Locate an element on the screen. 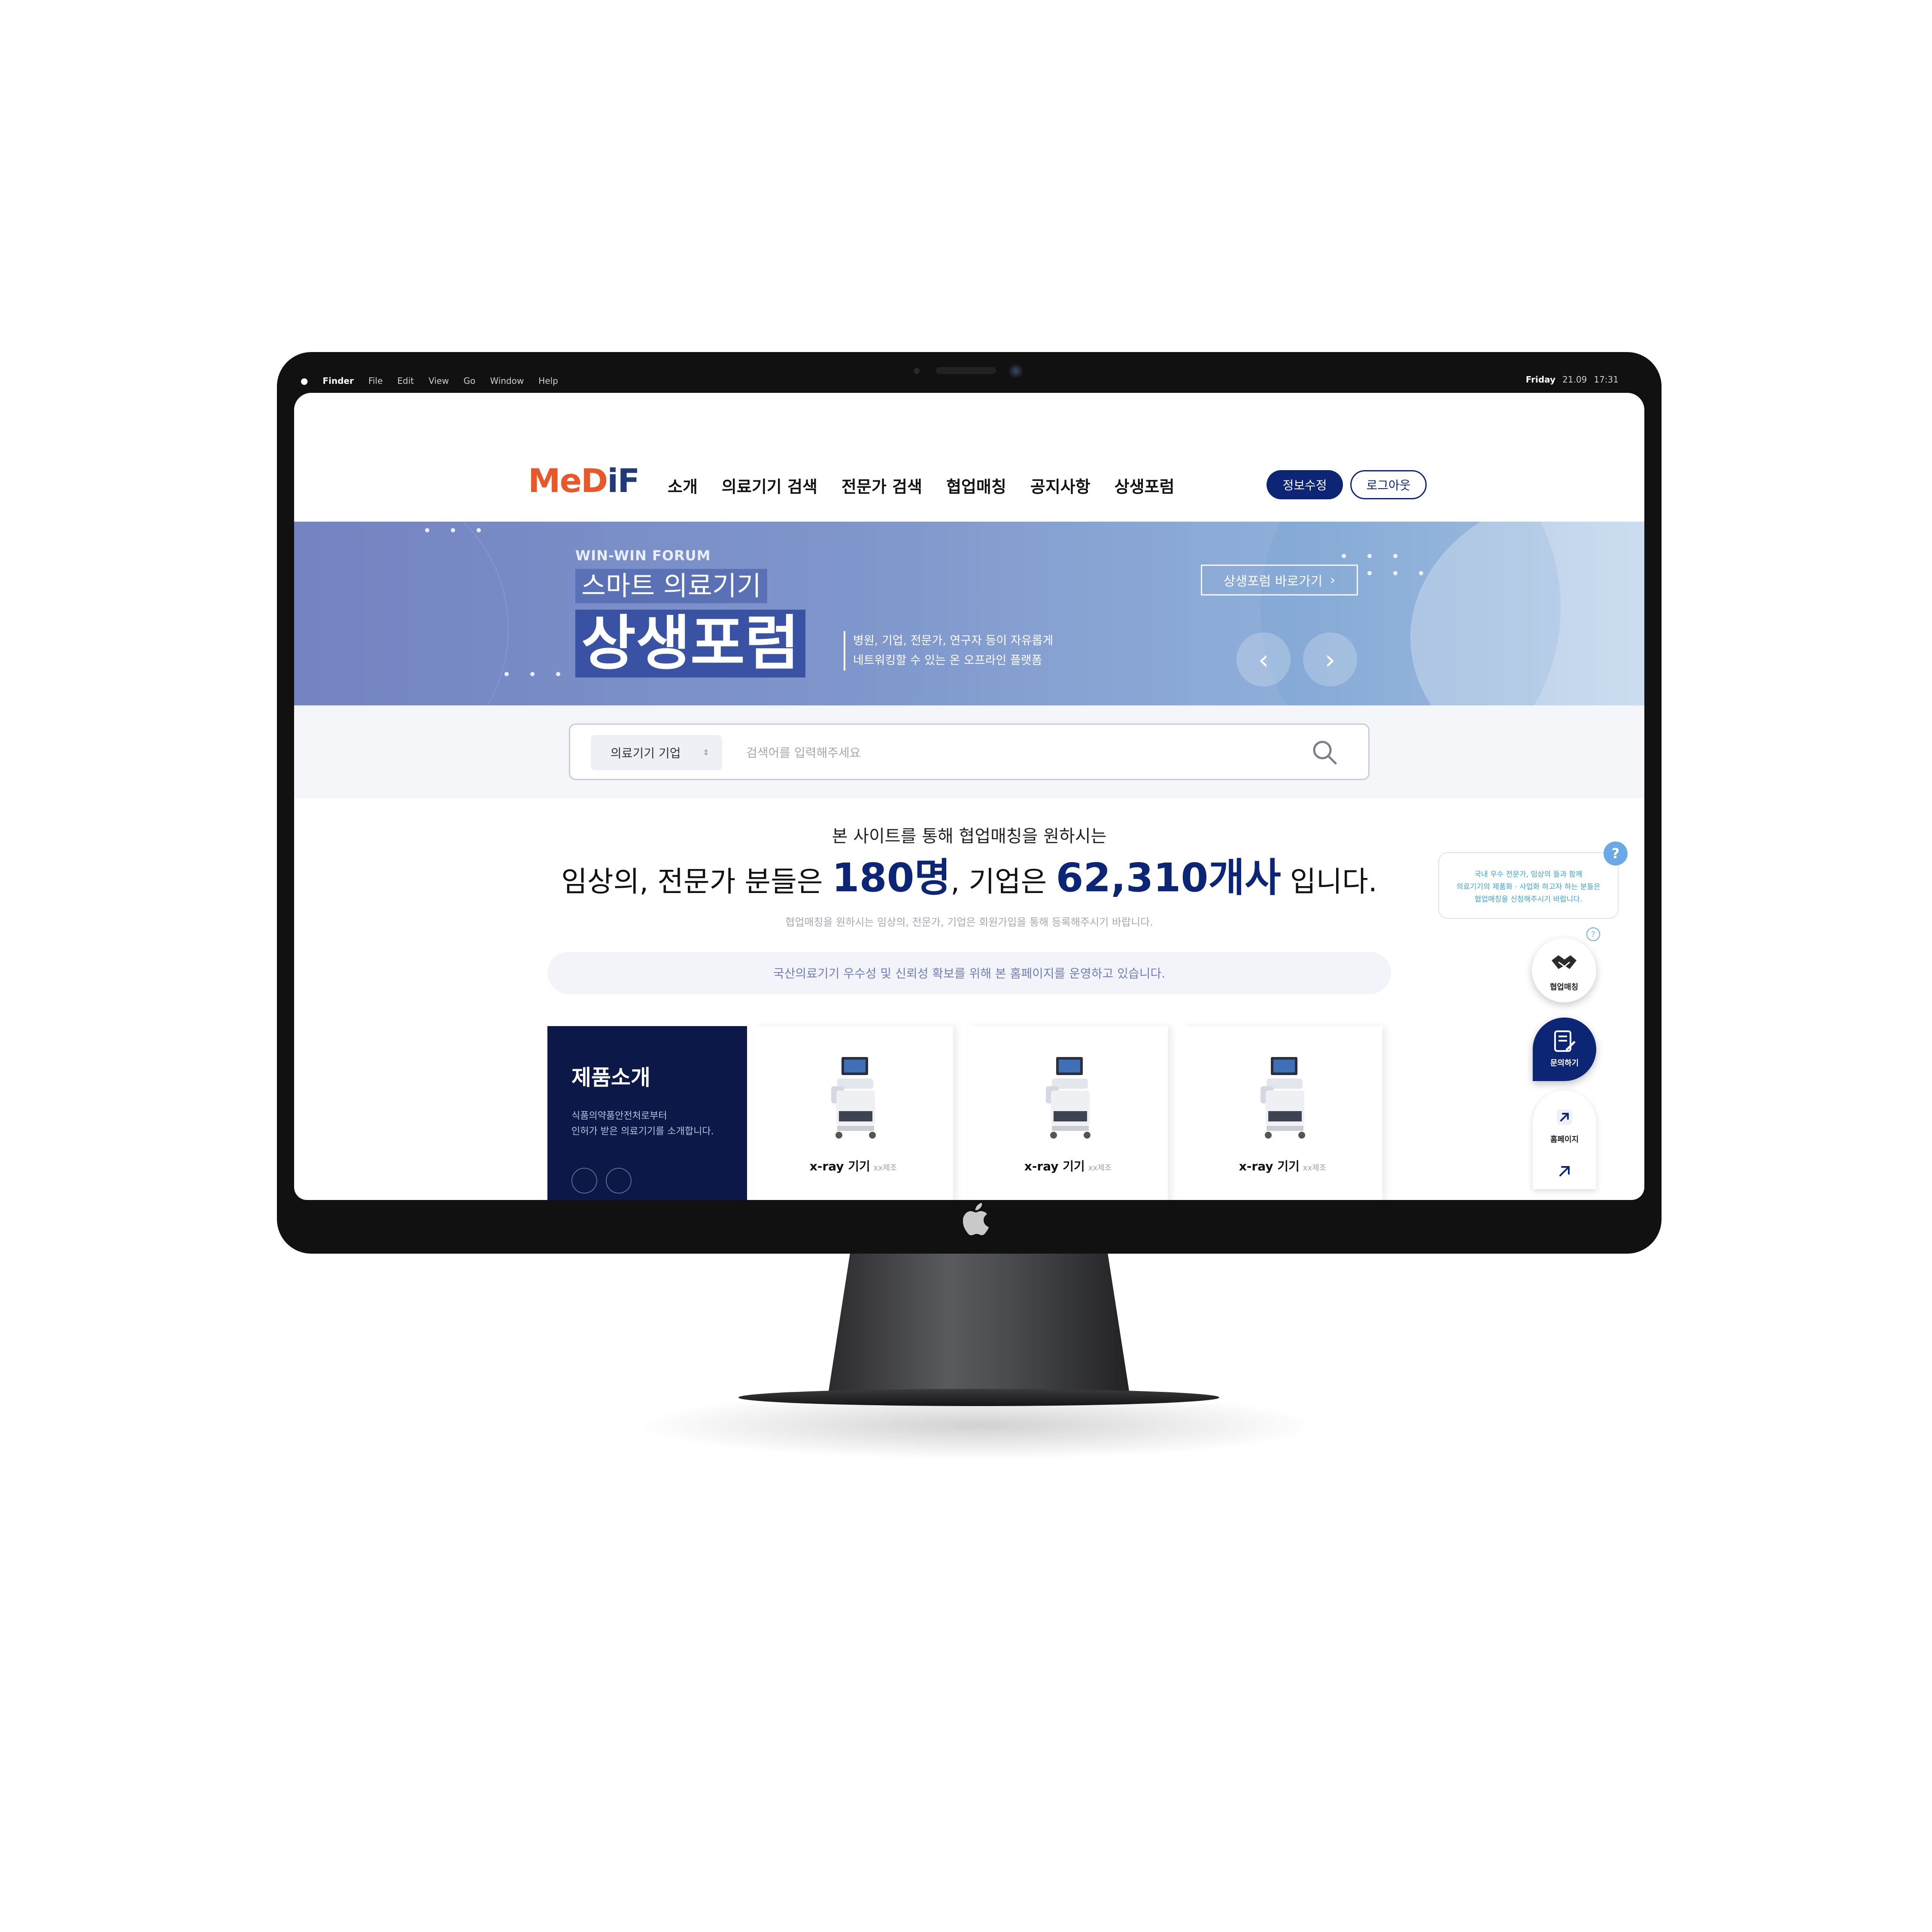 The width and height of the screenshot is (1932, 1932). menubar-file: File is located at coordinates (376, 381).